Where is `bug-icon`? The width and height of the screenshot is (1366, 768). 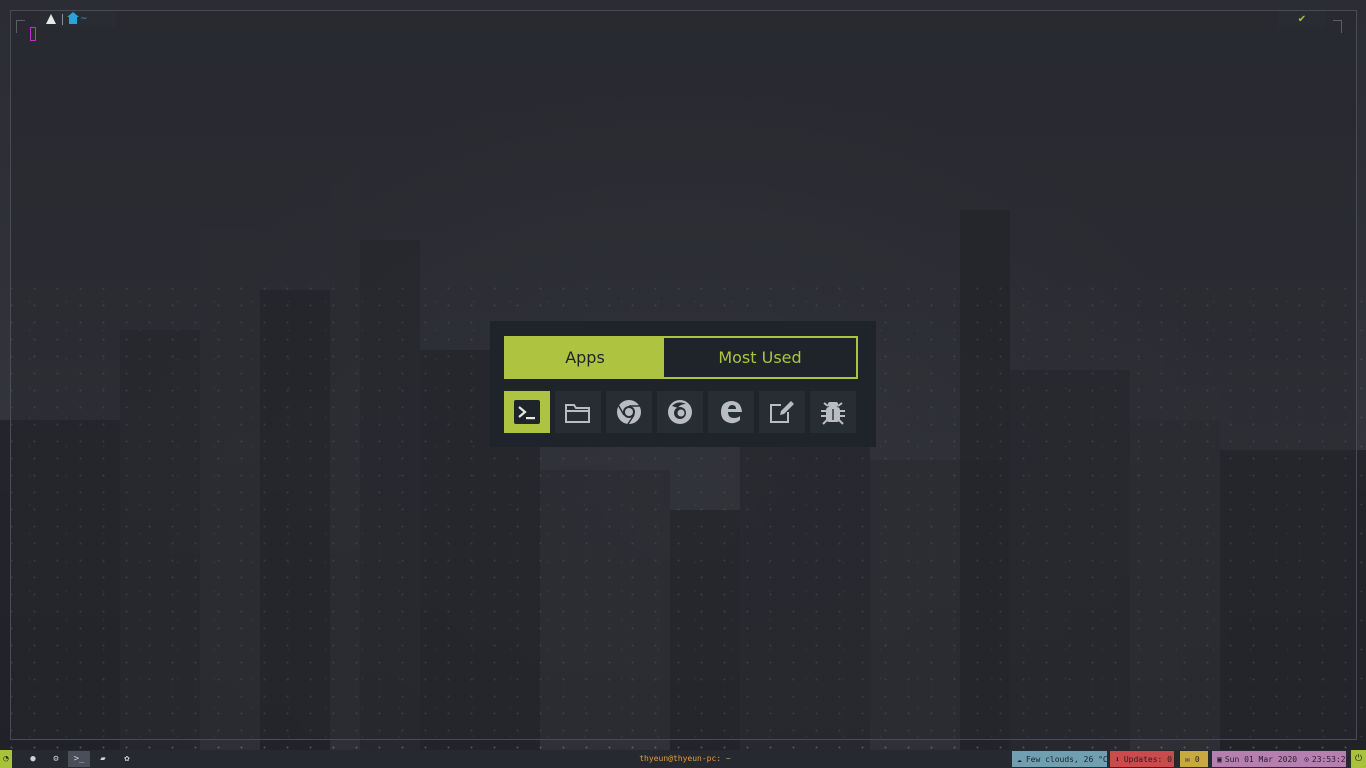 bug-icon is located at coordinates (833, 413).